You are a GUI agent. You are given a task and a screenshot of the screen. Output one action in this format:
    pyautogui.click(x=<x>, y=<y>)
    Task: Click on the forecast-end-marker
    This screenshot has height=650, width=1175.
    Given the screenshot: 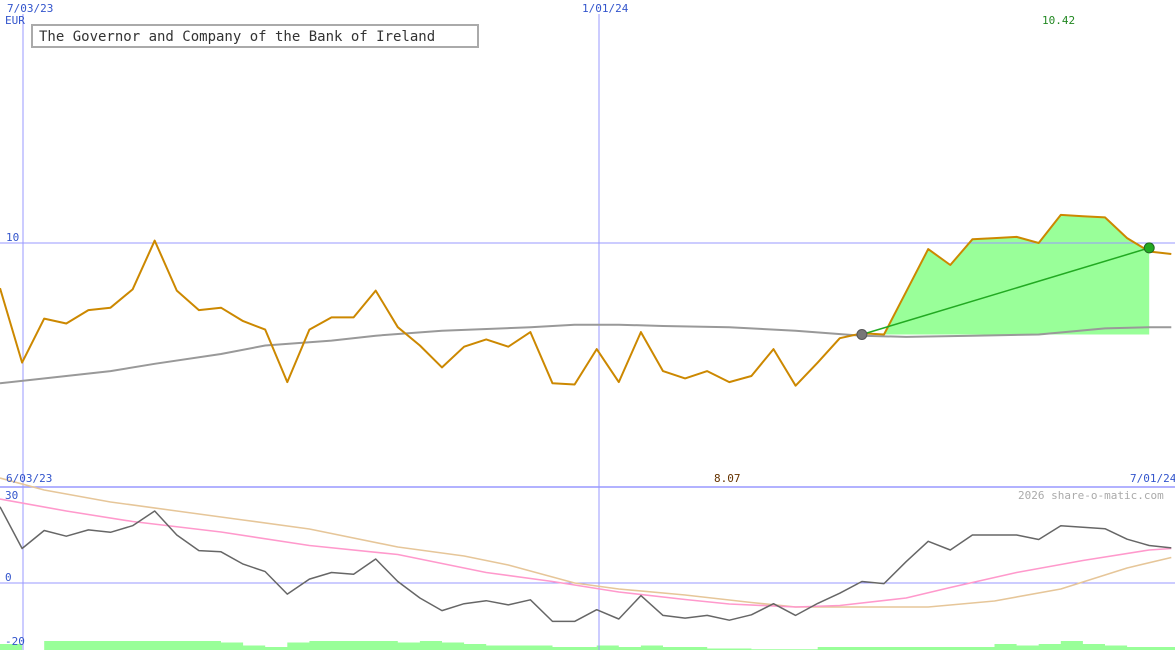 What is the action you would take?
    pyautogui.click(x=1149, y=248)
    